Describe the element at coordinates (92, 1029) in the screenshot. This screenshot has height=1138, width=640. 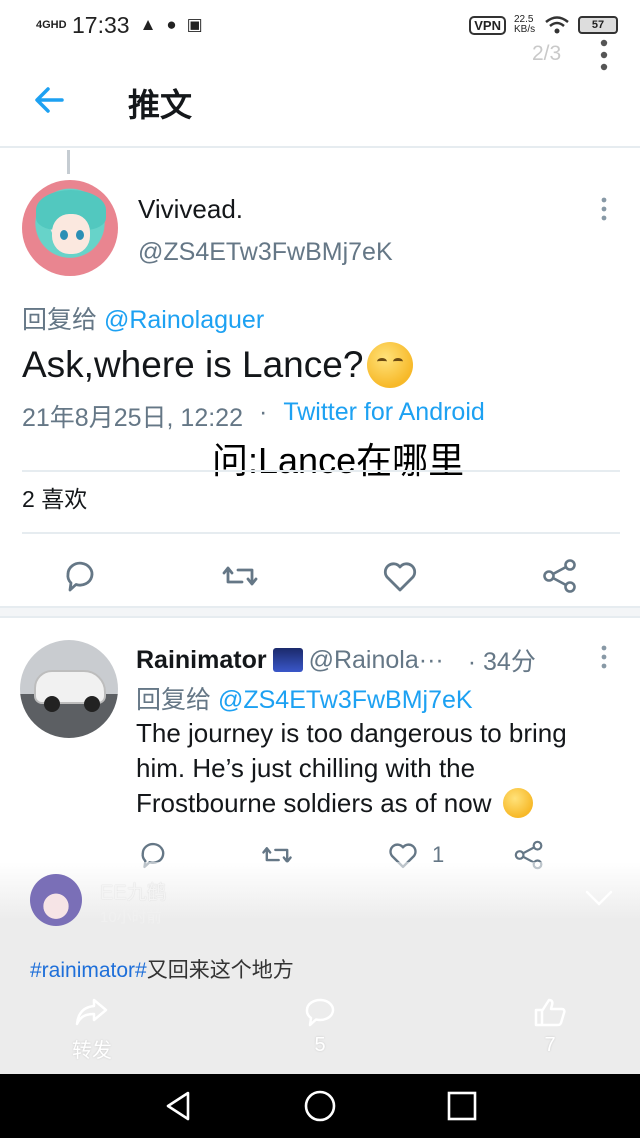
I see `repost-button: 转发` at that location.